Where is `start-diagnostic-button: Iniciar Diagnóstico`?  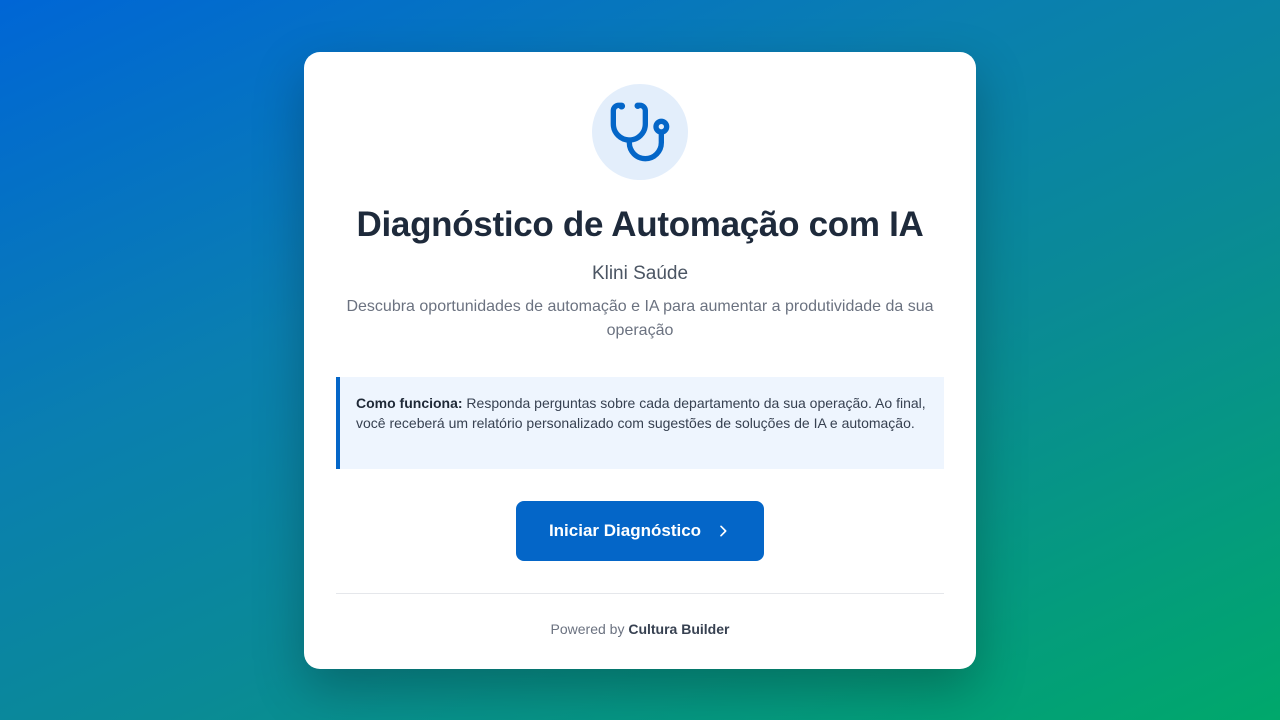 start-diagnostic-button: Iniciar Diagnóstico is located at coordinates (640, 531).